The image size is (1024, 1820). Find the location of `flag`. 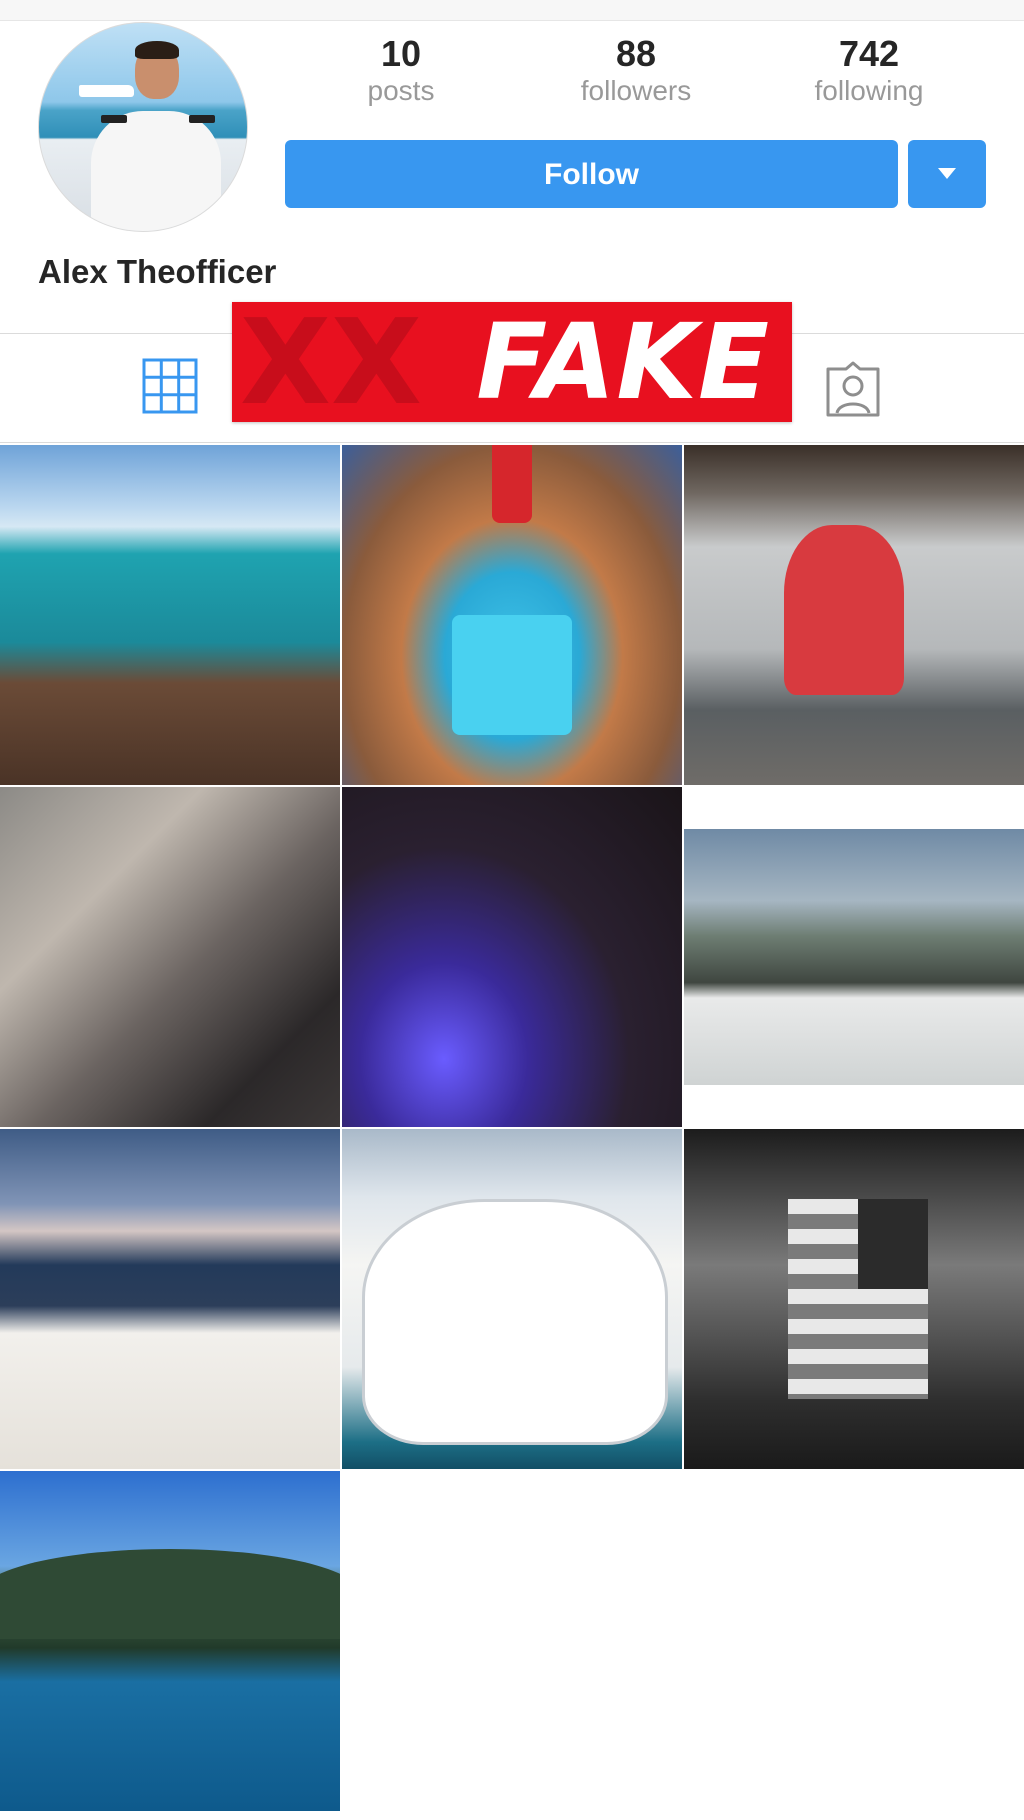

flag is located at coordinates (858, 1299).